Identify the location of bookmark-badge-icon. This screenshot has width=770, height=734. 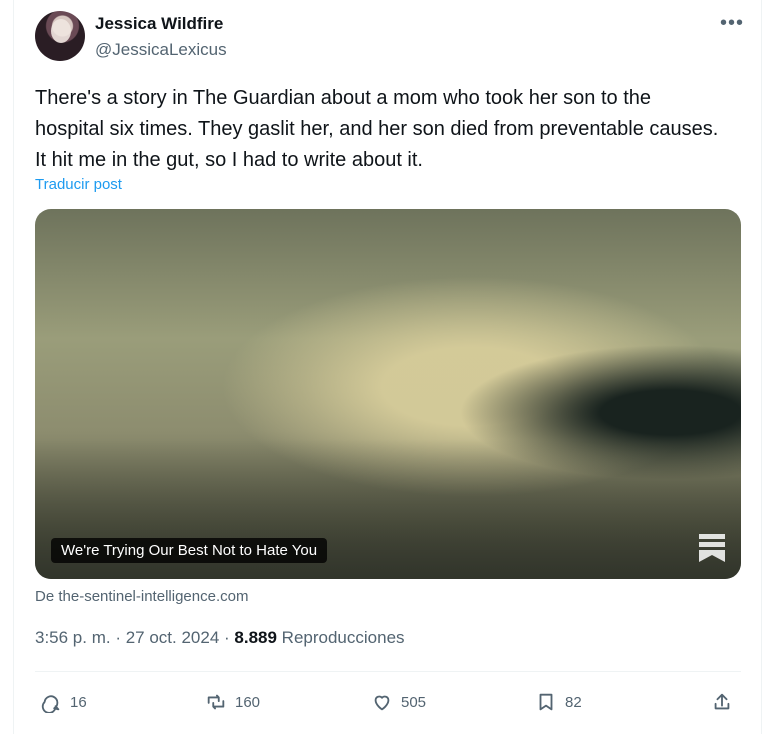
(712, 548).